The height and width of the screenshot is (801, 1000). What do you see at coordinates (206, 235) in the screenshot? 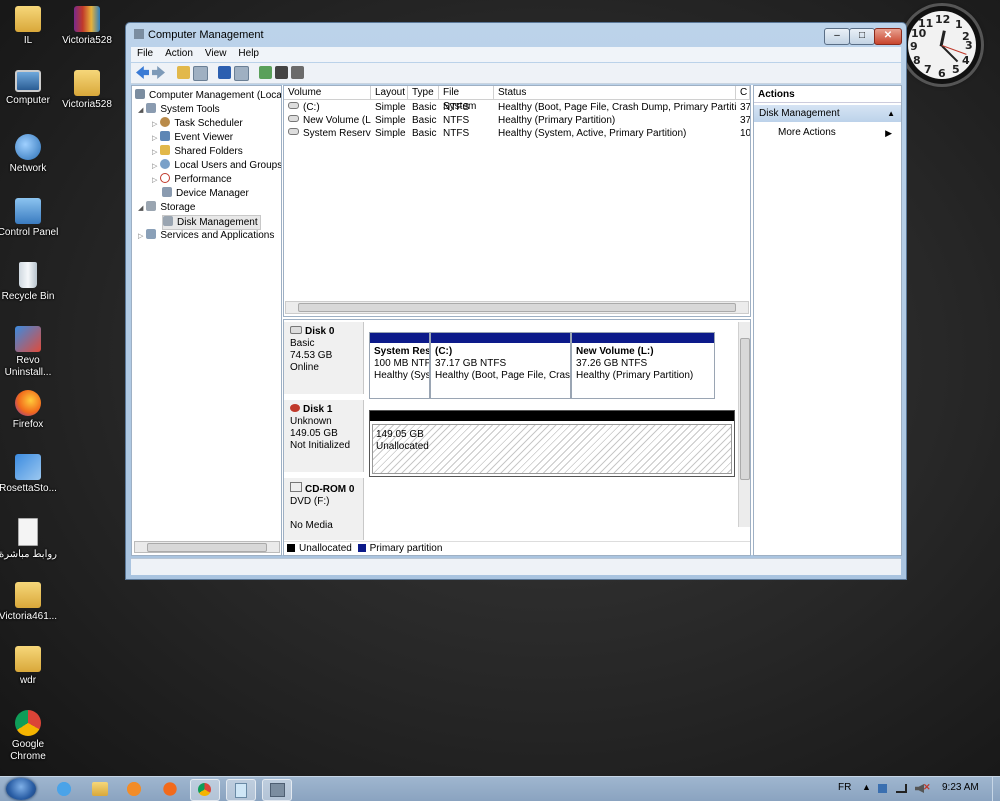
I see `tree-item-services: ▷ Services and Applications` at bounding box center [206, 235].